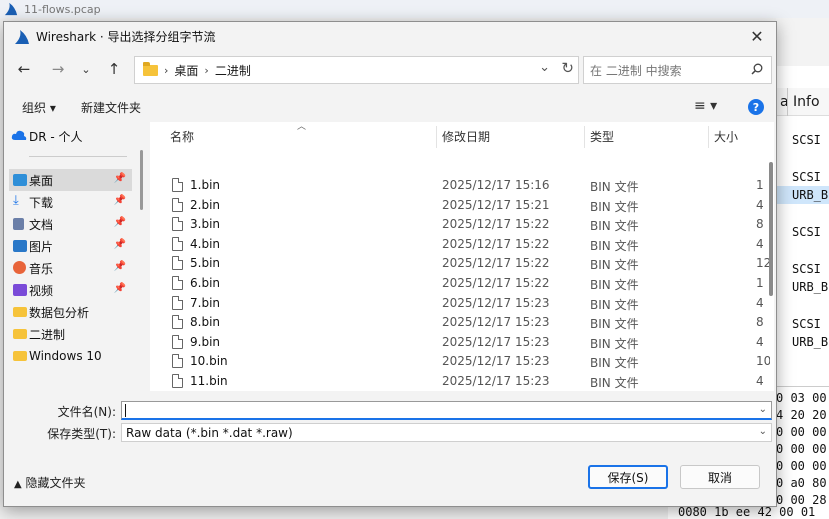  Describe the element at coordinates (801, 483) in the screenshot. I see `hex-line: 0 a0 80` at that location.